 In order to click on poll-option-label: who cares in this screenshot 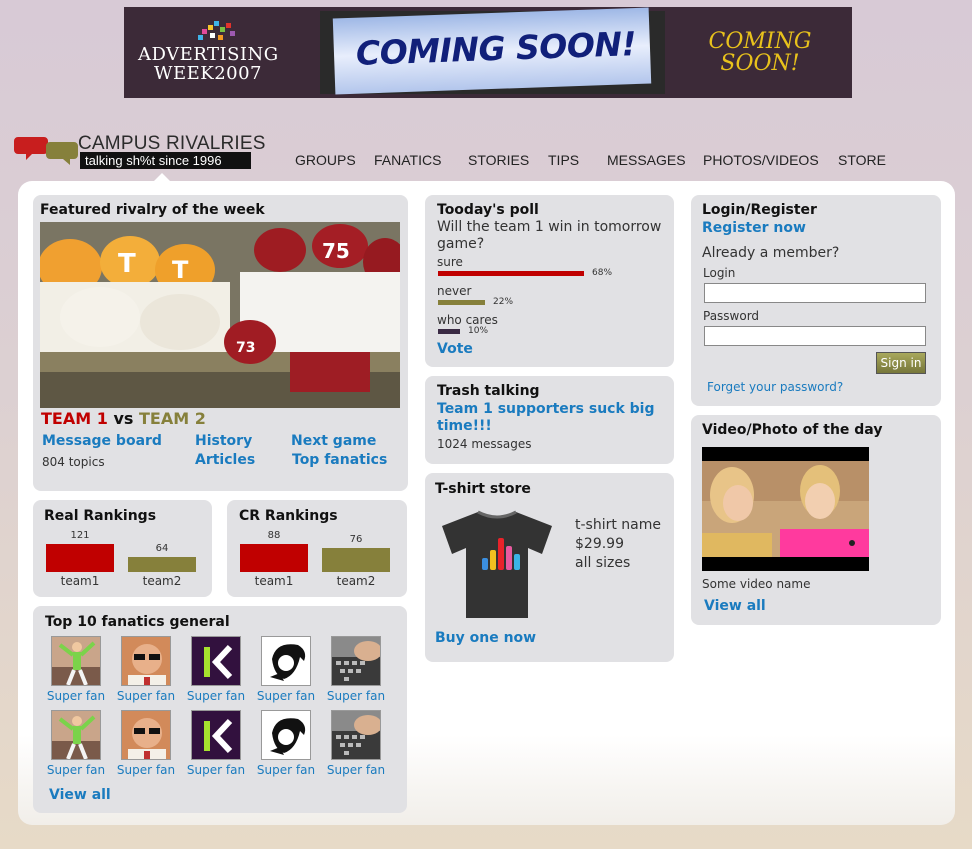, I will do `click(467, 320)`.